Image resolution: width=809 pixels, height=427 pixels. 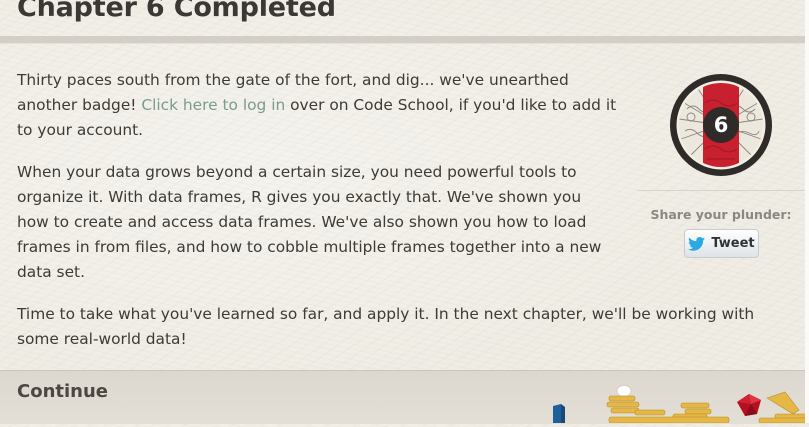 I want to click on login-link: Click here to log in, so click(x=213, y=105).